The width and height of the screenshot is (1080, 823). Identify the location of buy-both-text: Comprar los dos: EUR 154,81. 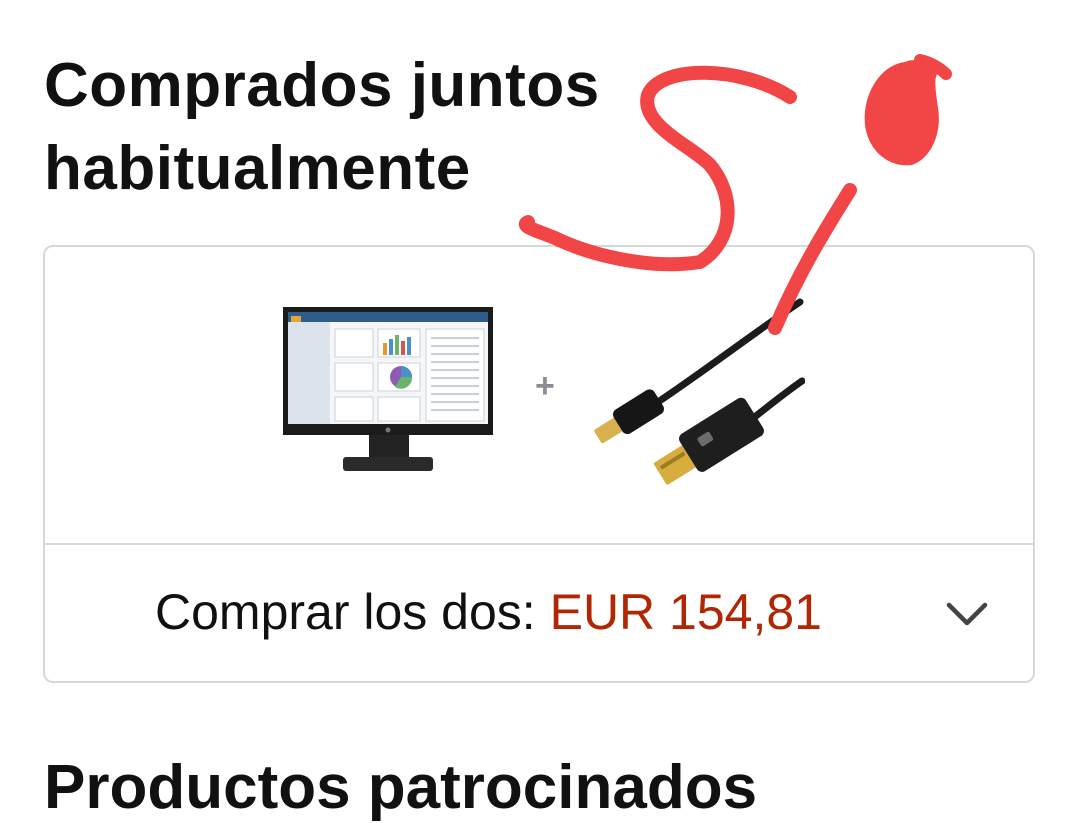
(488, 612).